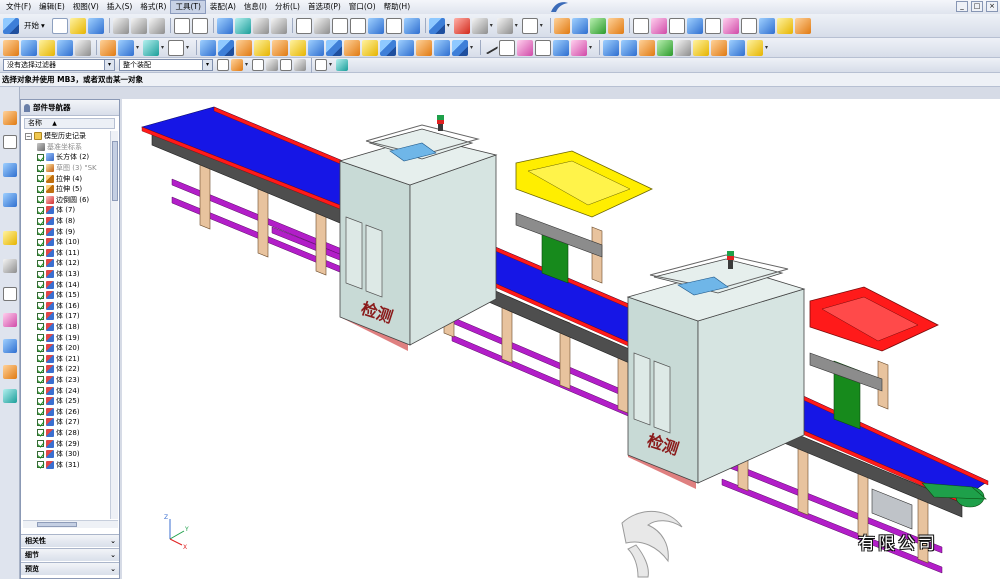 The width and height of the screenshot is (1000, 579). Describe the element at coordinates (324, 7) in the screenshot. I see `menu-item-9: 首选项(P)` at that location.